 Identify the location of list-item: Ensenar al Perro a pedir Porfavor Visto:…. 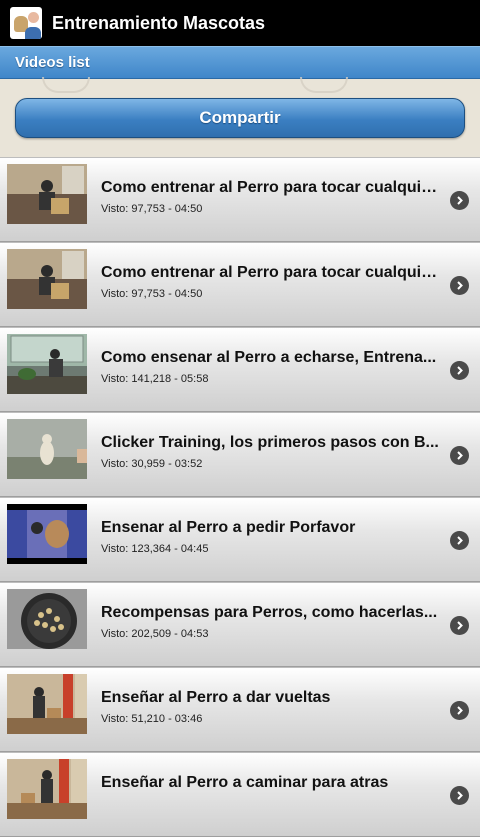
(240, 539).